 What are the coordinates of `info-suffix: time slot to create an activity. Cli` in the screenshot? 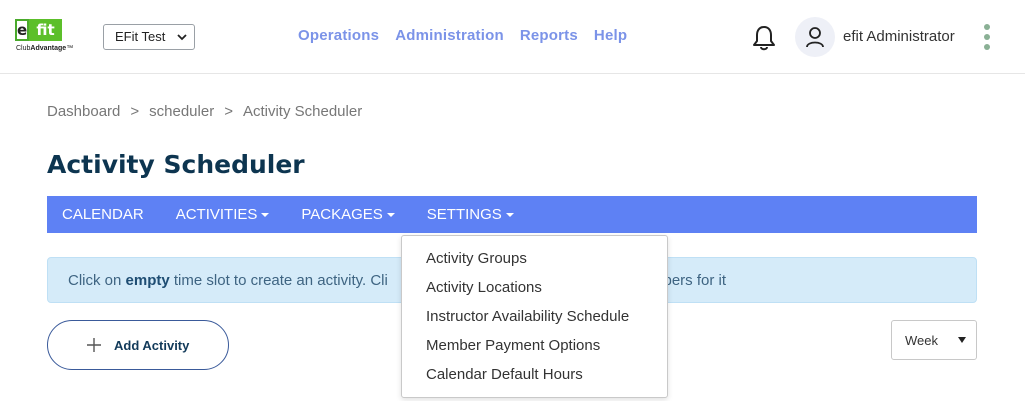 It's located at (278, 280).